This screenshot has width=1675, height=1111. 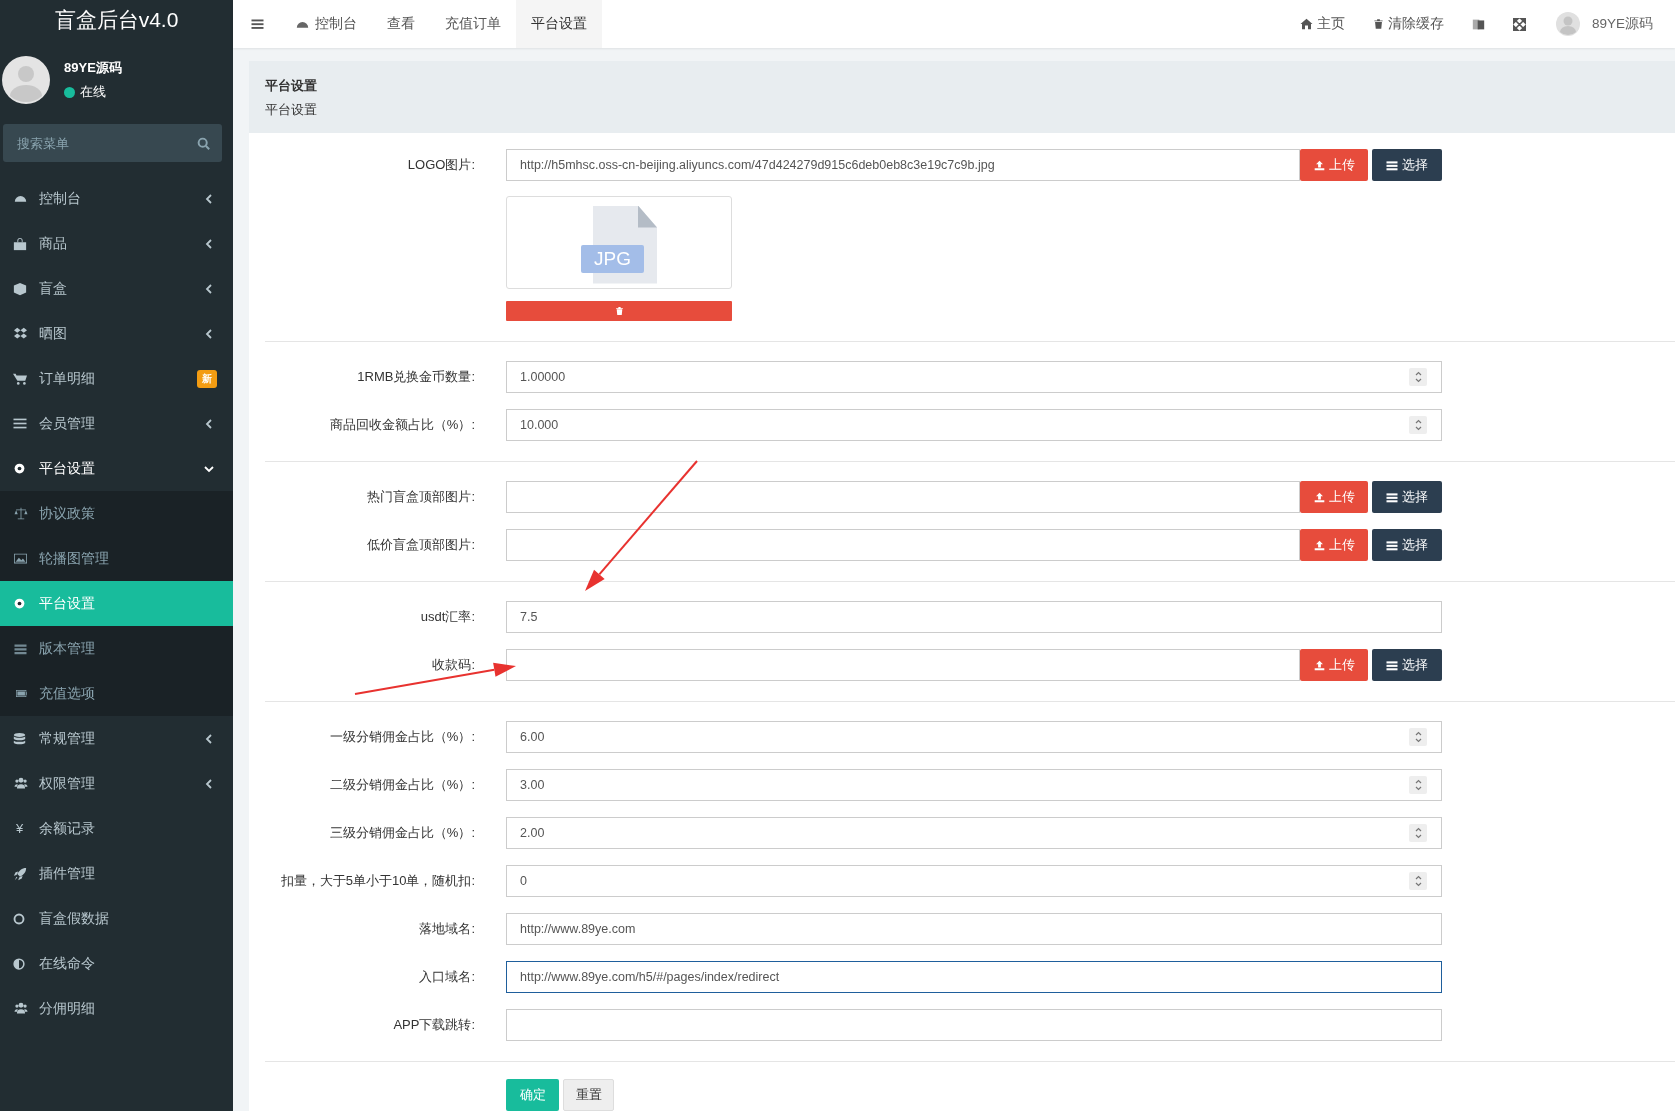 What do you see at coordinates (974, 1025) in the screenshot?
I see `text-field` at bounding box center [974, 1025].